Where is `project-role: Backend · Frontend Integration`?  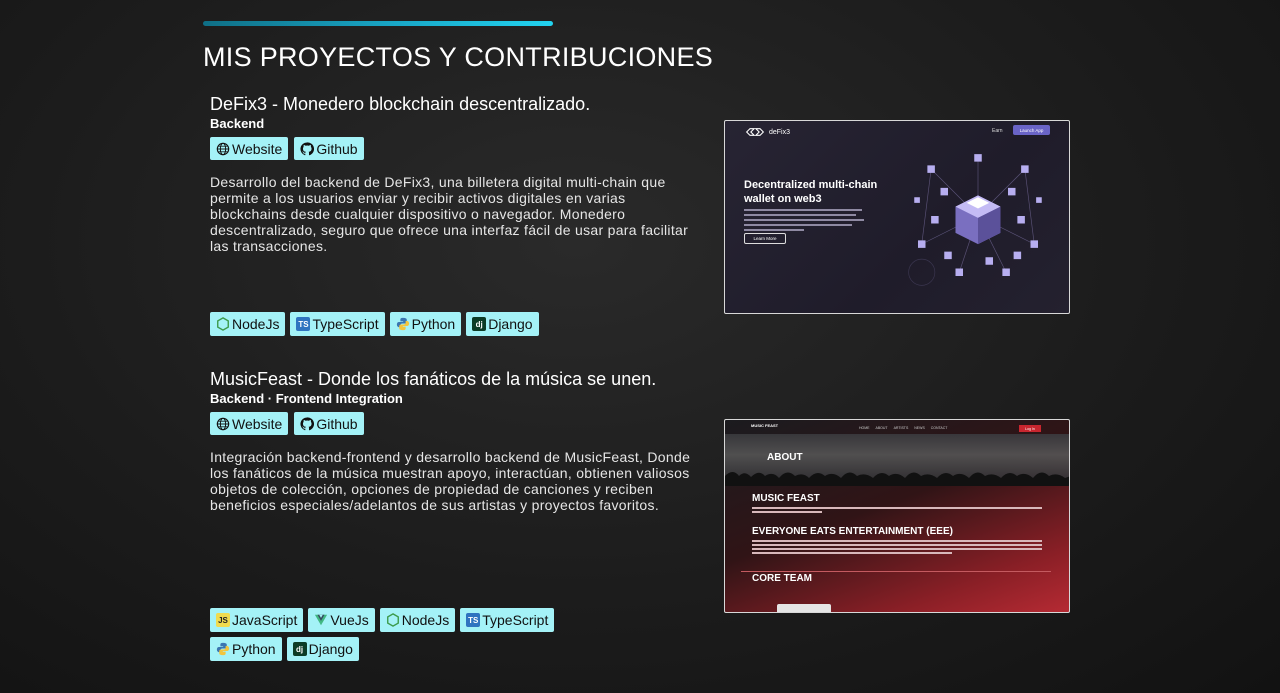
project-role: Backend · Frontend Integration is located at coordinates (306, 398).